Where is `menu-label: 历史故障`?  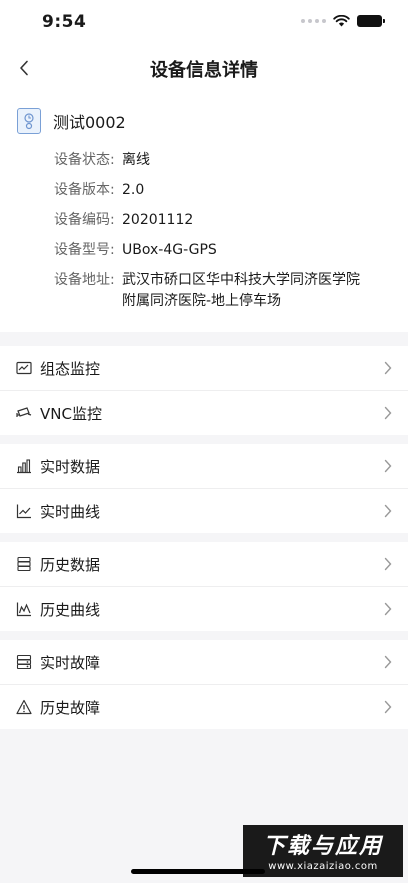
menu-label: 历史故障 is located at coordinates (70, 708).